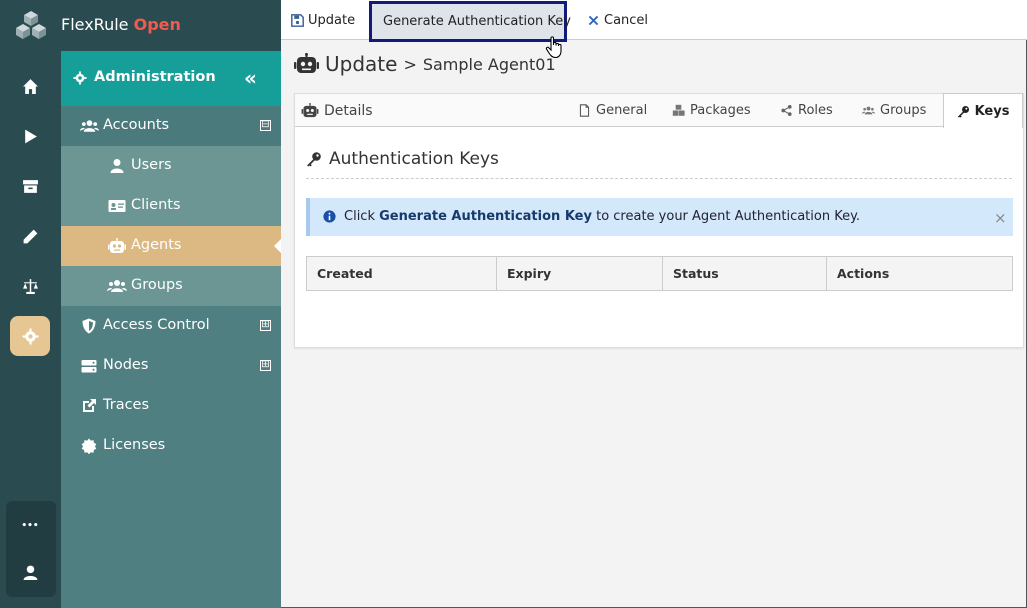 Image resolution: width=1027 pixels, height=608 pixels. I want to click on keys-table: Created Expiry Status Actions, so click(659, 273).